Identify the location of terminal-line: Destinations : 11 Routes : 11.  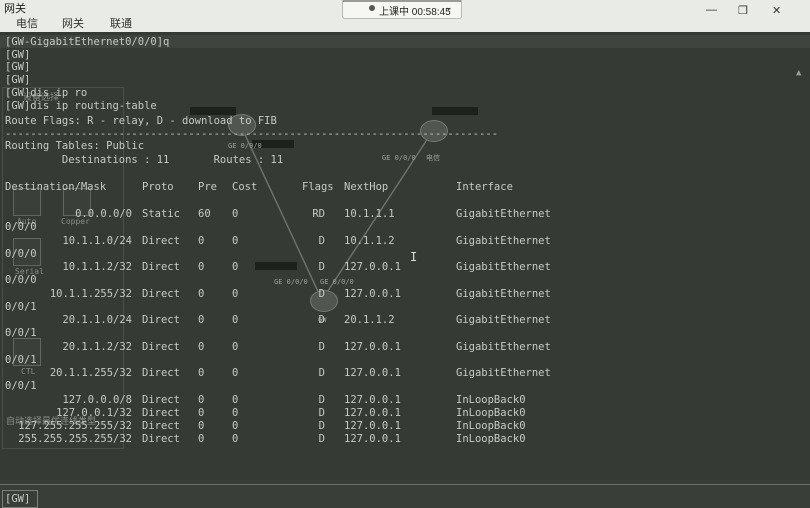
(144, 160).